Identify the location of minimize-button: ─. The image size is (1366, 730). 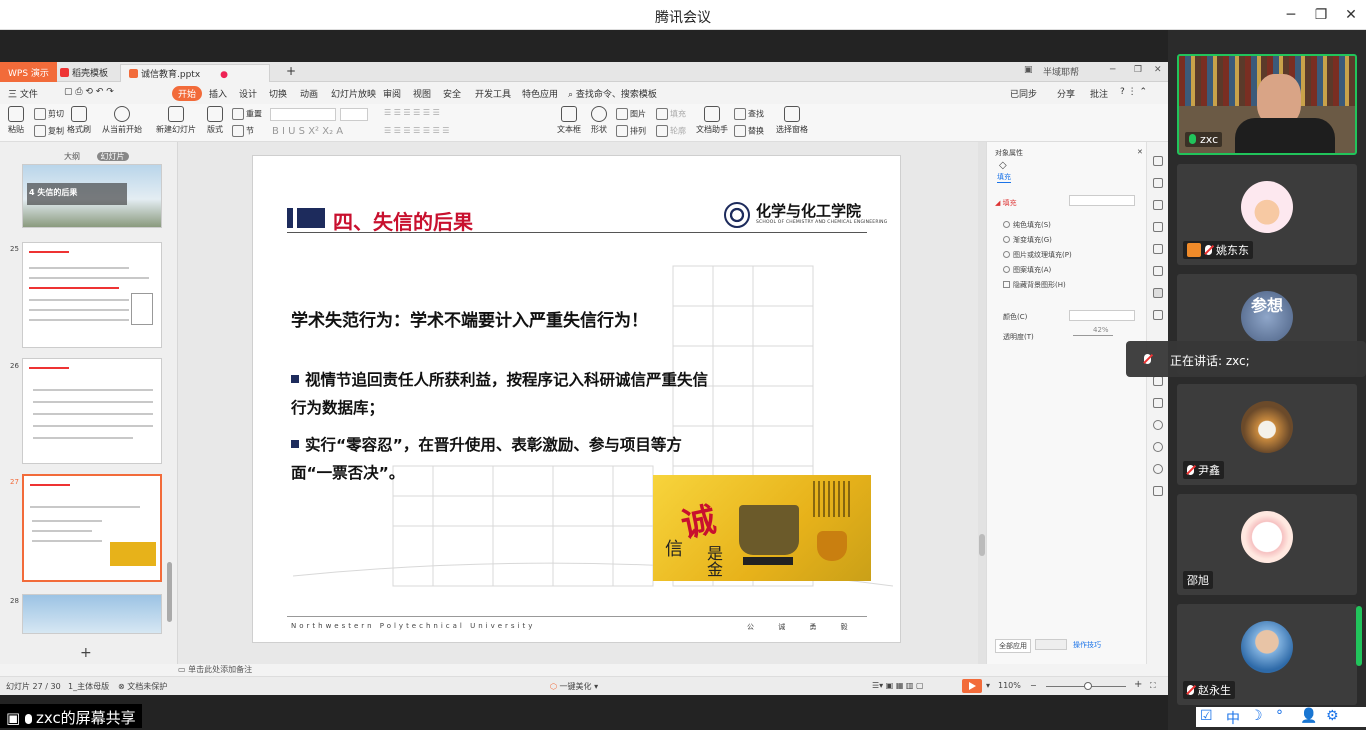
(1291, 15).